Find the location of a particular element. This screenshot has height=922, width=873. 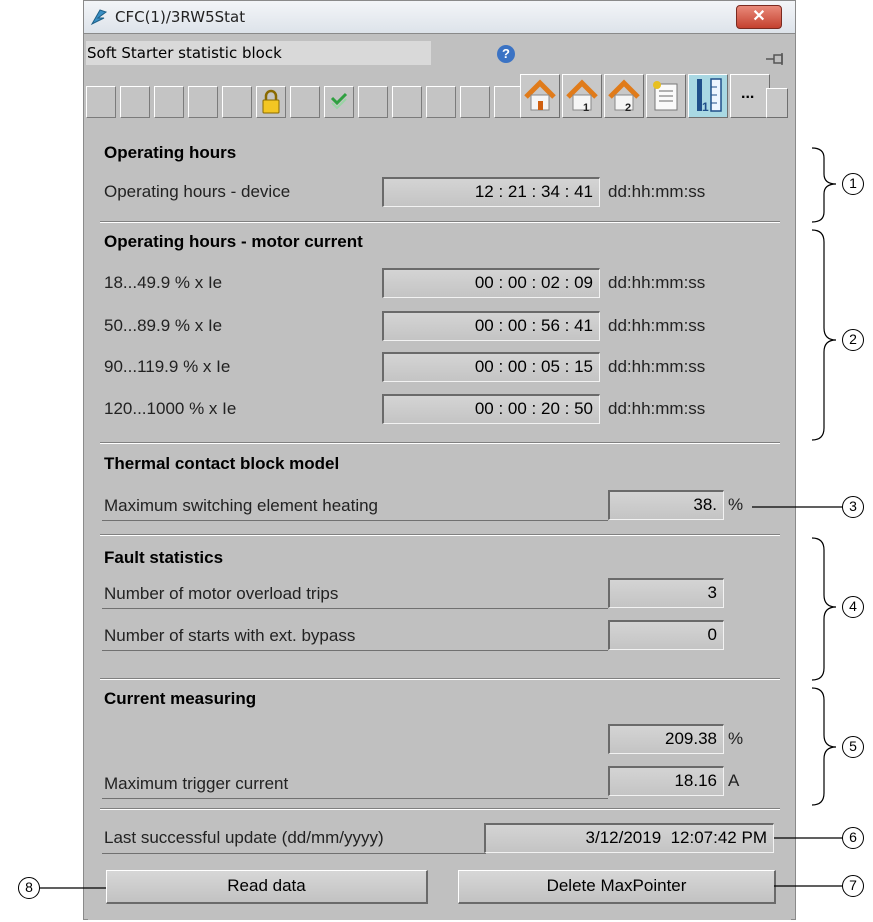

callout-6: 6 is located at coordinates (853, 838).